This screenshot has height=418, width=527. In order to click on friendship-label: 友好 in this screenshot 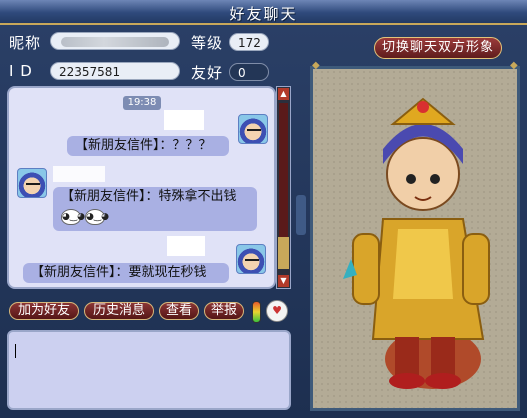, I will do `click(207, 73)`.